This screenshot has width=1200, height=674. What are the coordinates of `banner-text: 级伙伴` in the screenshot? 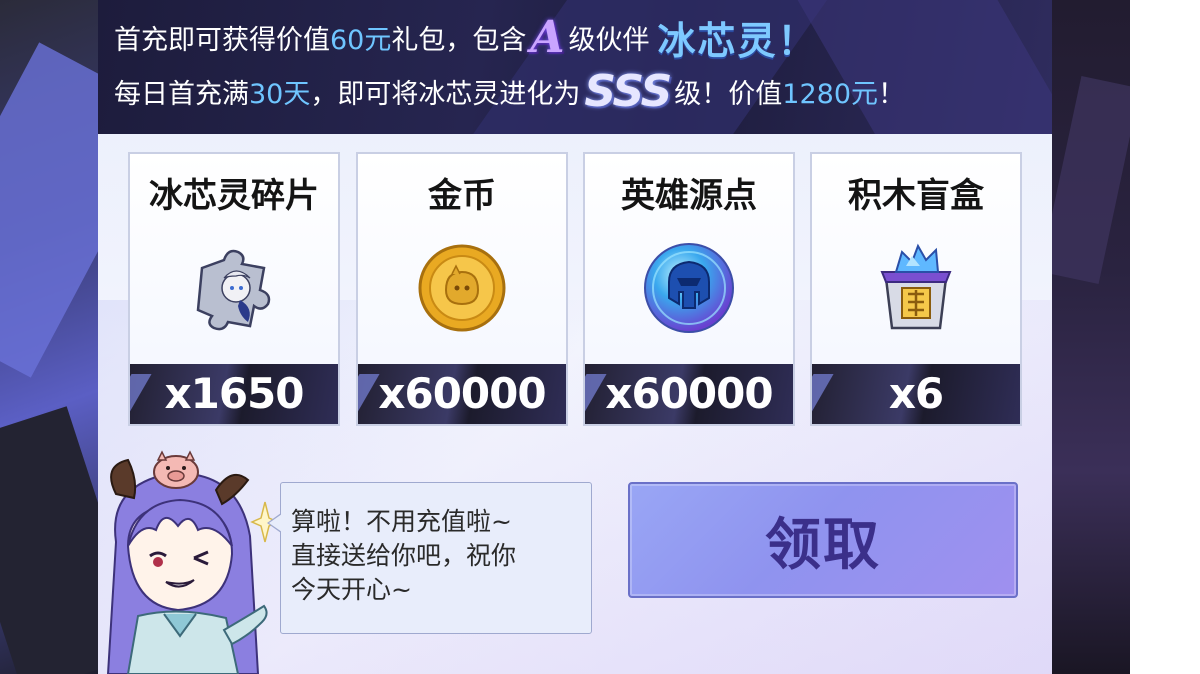 It's located at (609, 40).